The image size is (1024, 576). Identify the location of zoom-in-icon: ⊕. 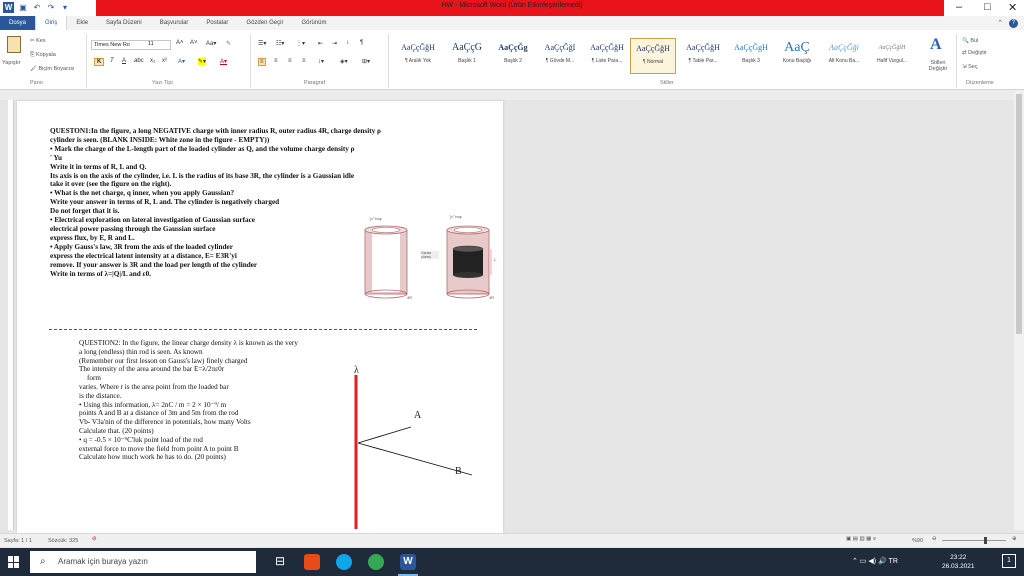
(1014, 539).